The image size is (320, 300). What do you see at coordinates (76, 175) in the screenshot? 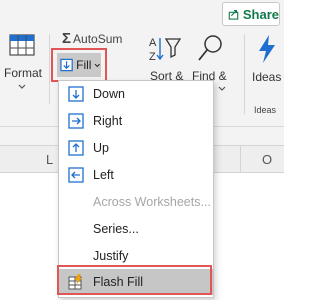
I see `fill-left-icon` at bounding box center [76, 175].